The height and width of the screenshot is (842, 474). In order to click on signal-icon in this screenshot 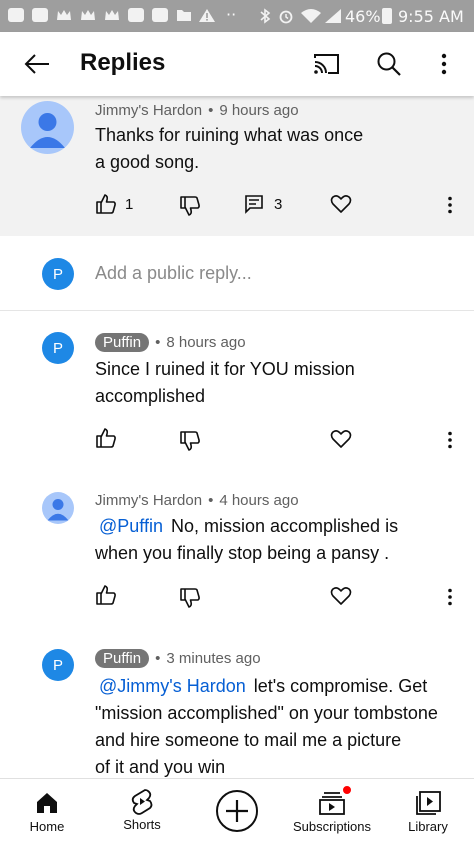, I will do `click(333, 15)`.